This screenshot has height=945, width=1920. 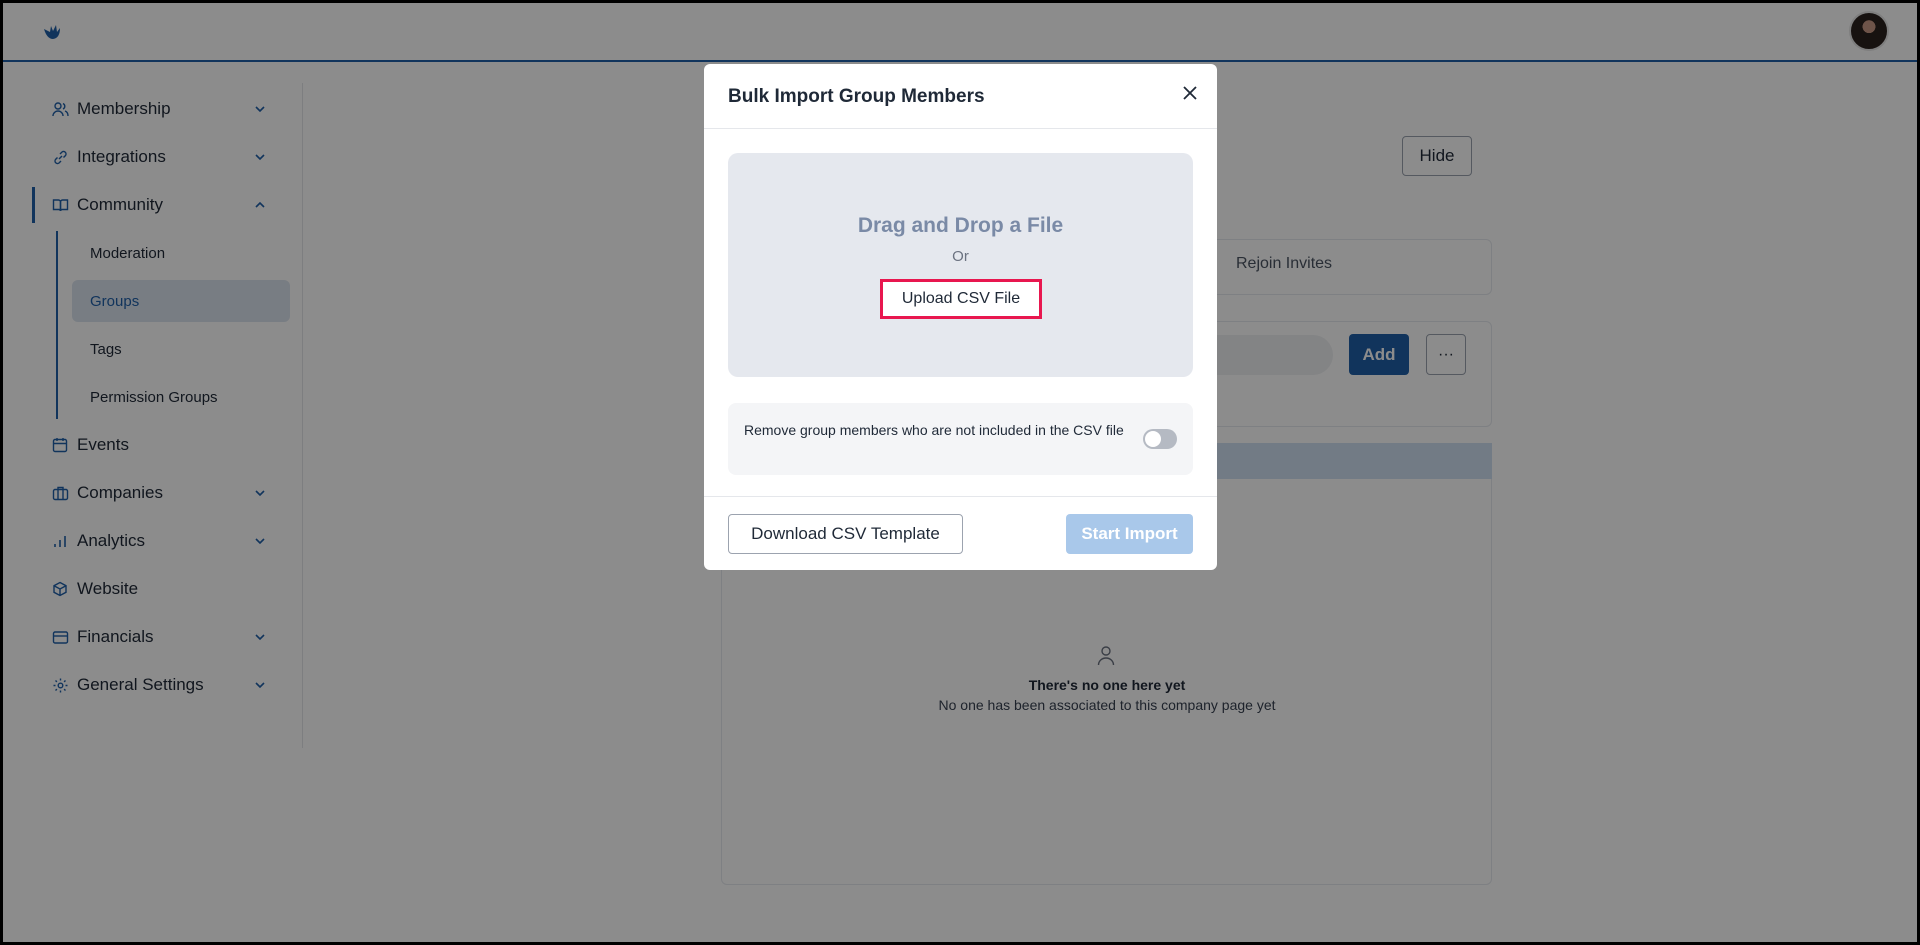 I want to click on download-csv-template-button: Download CSV Template, so click(x=845, y=534).